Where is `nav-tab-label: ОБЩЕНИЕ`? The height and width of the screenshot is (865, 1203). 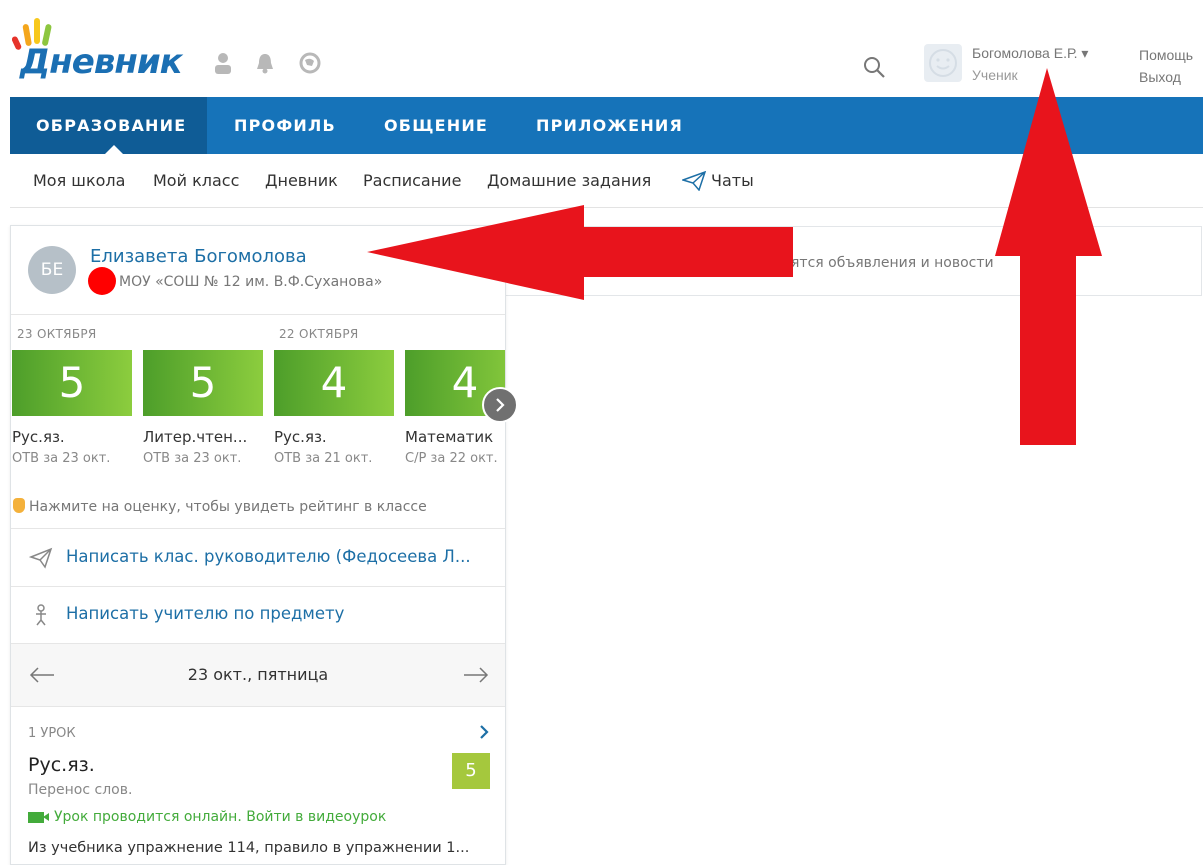 nav-tab-label: ОБЩЕНИЕ is located at coordinates (436, 125).